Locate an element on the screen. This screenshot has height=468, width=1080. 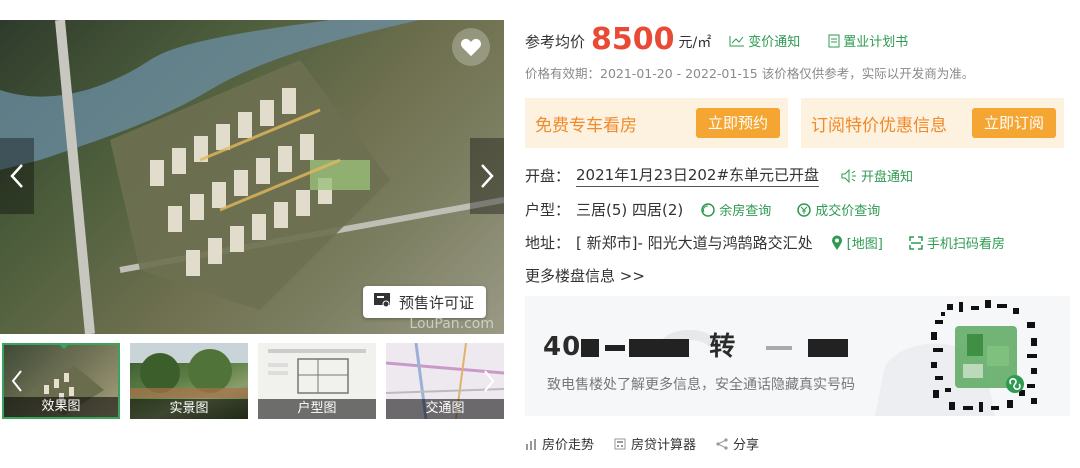
hotline-transfer: 转 is located at coordinates (723, 347).